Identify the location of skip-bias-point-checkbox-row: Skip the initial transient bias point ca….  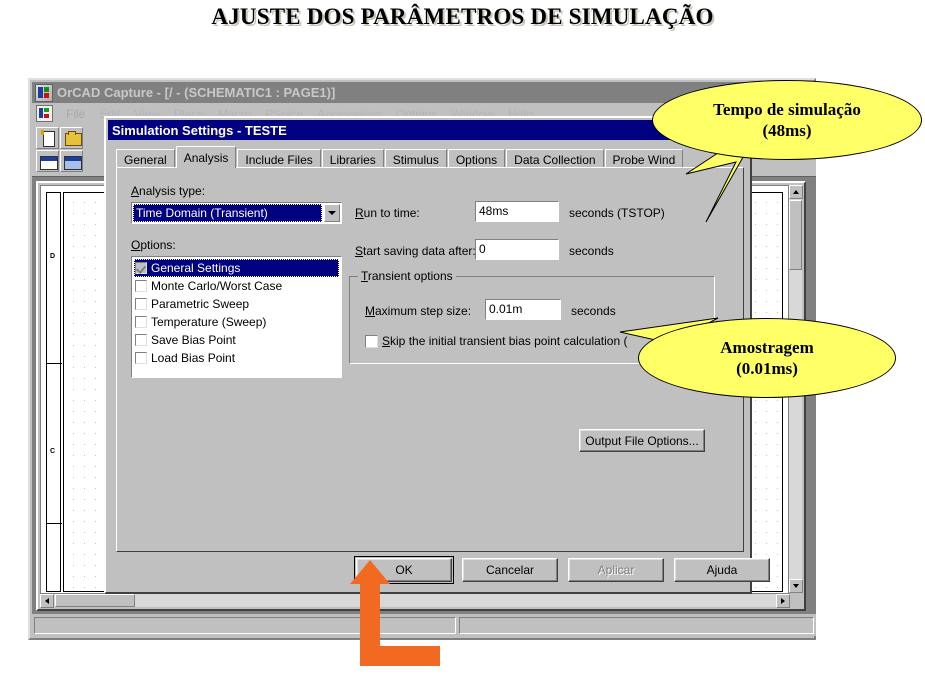
(496, 341).